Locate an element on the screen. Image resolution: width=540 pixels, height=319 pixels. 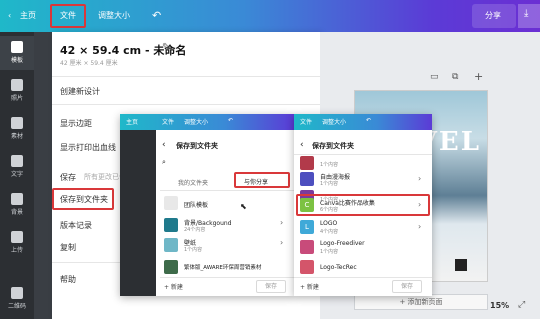
tab-my-folders: 我的文件夹 is located at coordinates (193, 182).